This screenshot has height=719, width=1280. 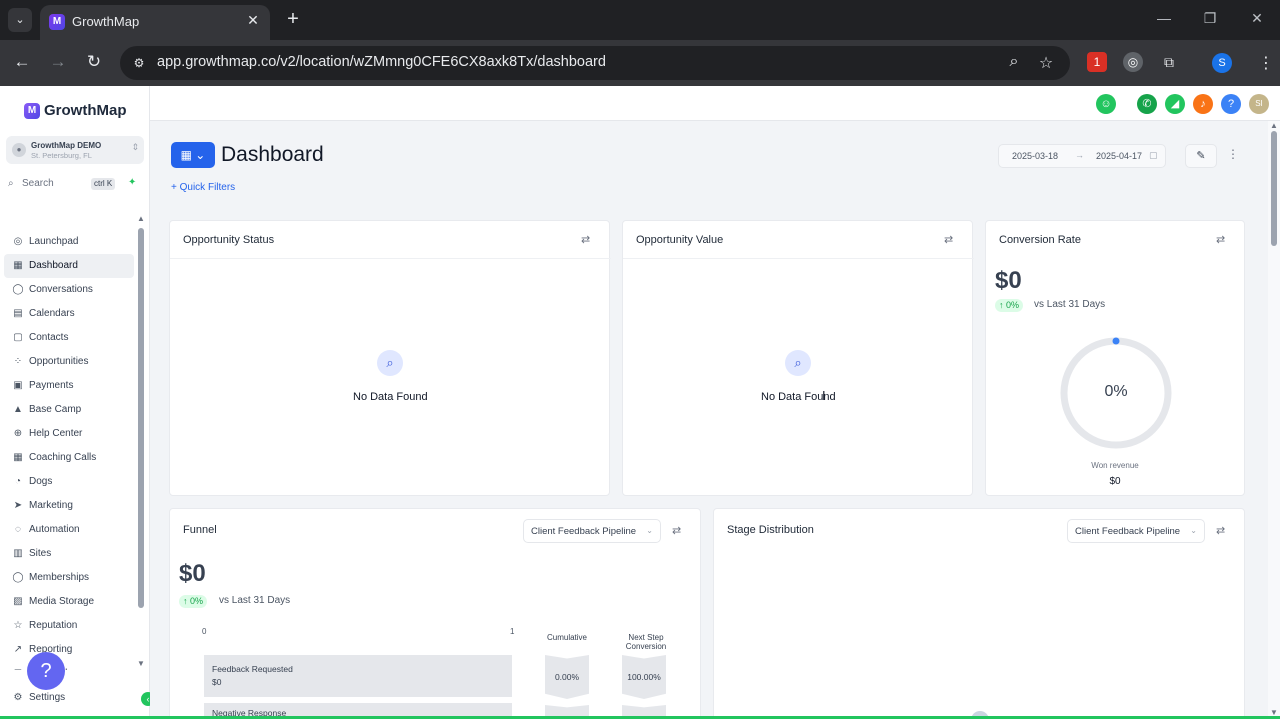 I want to click on pipeline-select-value: Client Feedback Pipeline, so click(x=1128, y=531).